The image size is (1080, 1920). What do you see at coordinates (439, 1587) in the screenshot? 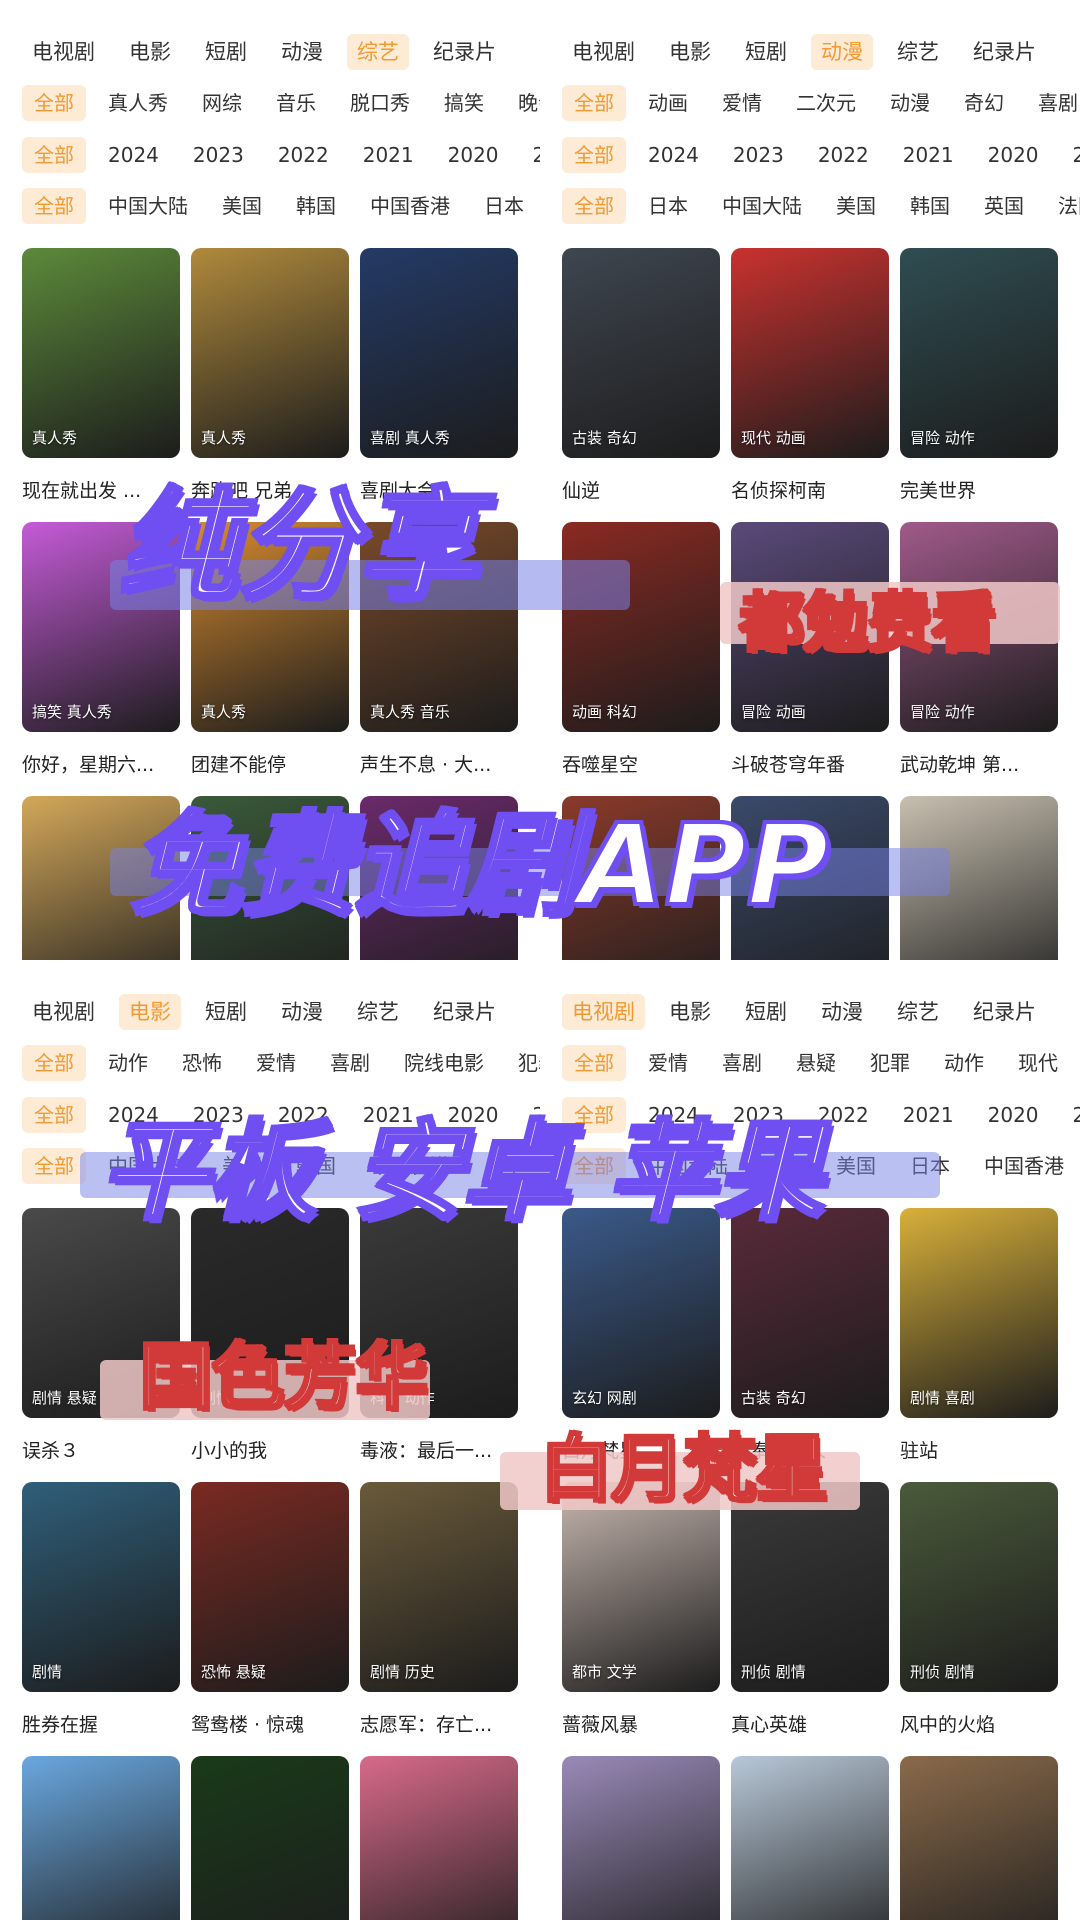
I see `poster-image: 剧情 历史` at bounding box center [439, 1587].